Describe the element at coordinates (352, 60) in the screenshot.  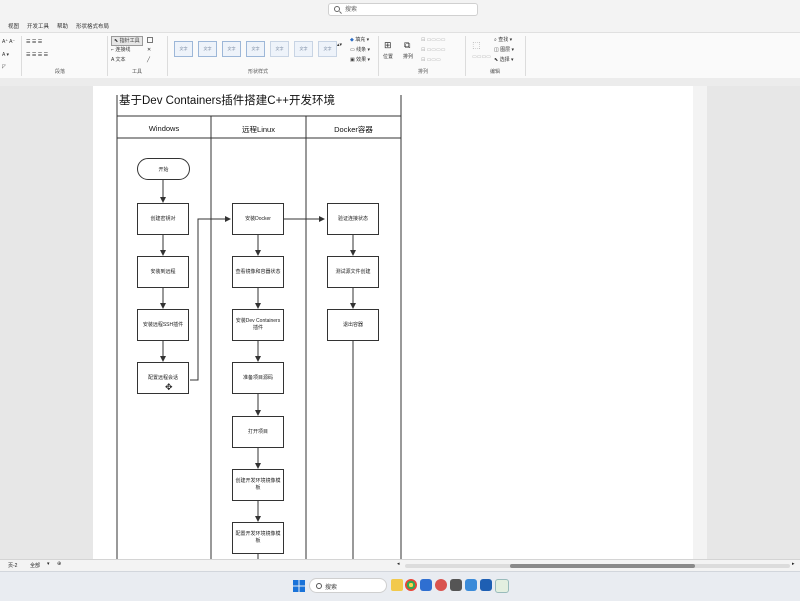
I see `effects-icon: ▣` at that location.